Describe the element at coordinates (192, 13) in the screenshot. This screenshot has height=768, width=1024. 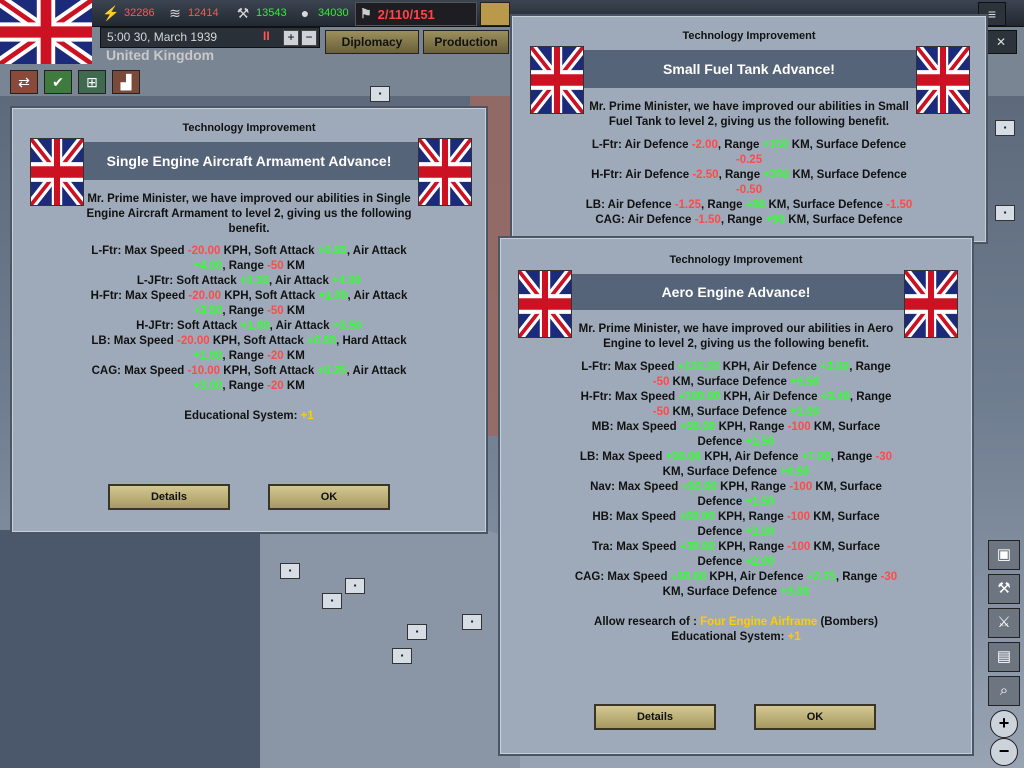
I see `resource-metal: ≋ 12414` at that location.